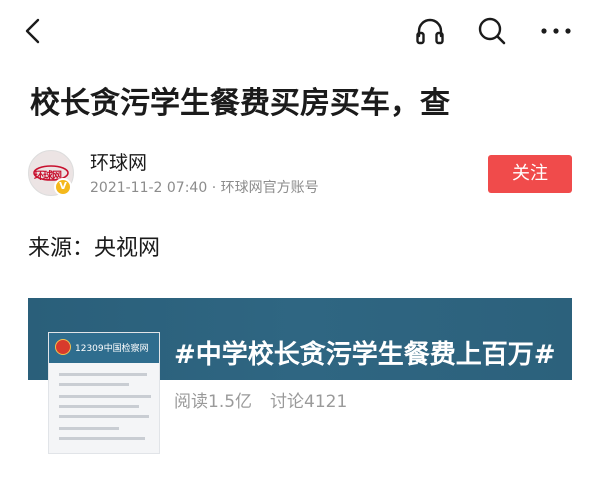 The width and height of the screenshot is (600, 479). What do you see at coordinates (240, 103) in the screenshot?
I see `article-title: 校长贪污学生餐费买房买车，查` at bounding box center [240, 103].